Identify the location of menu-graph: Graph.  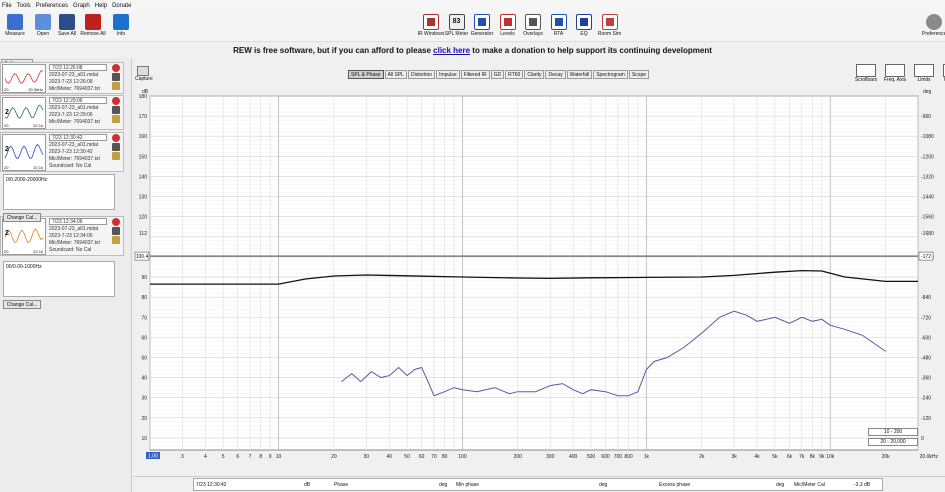
(81, 6).